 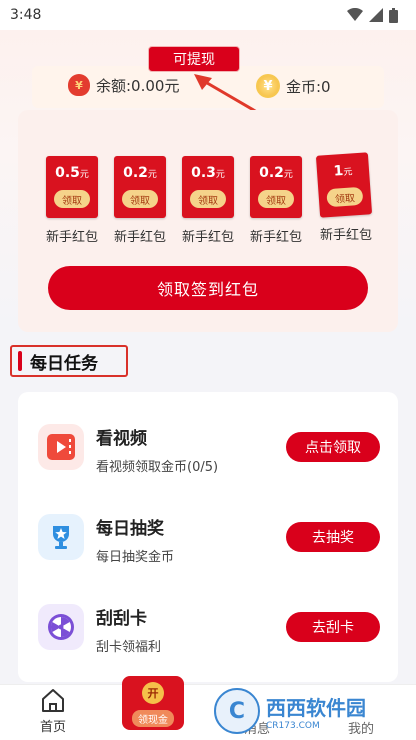 I want to click on section-title: 每日任务, so click(x=69, y=361).